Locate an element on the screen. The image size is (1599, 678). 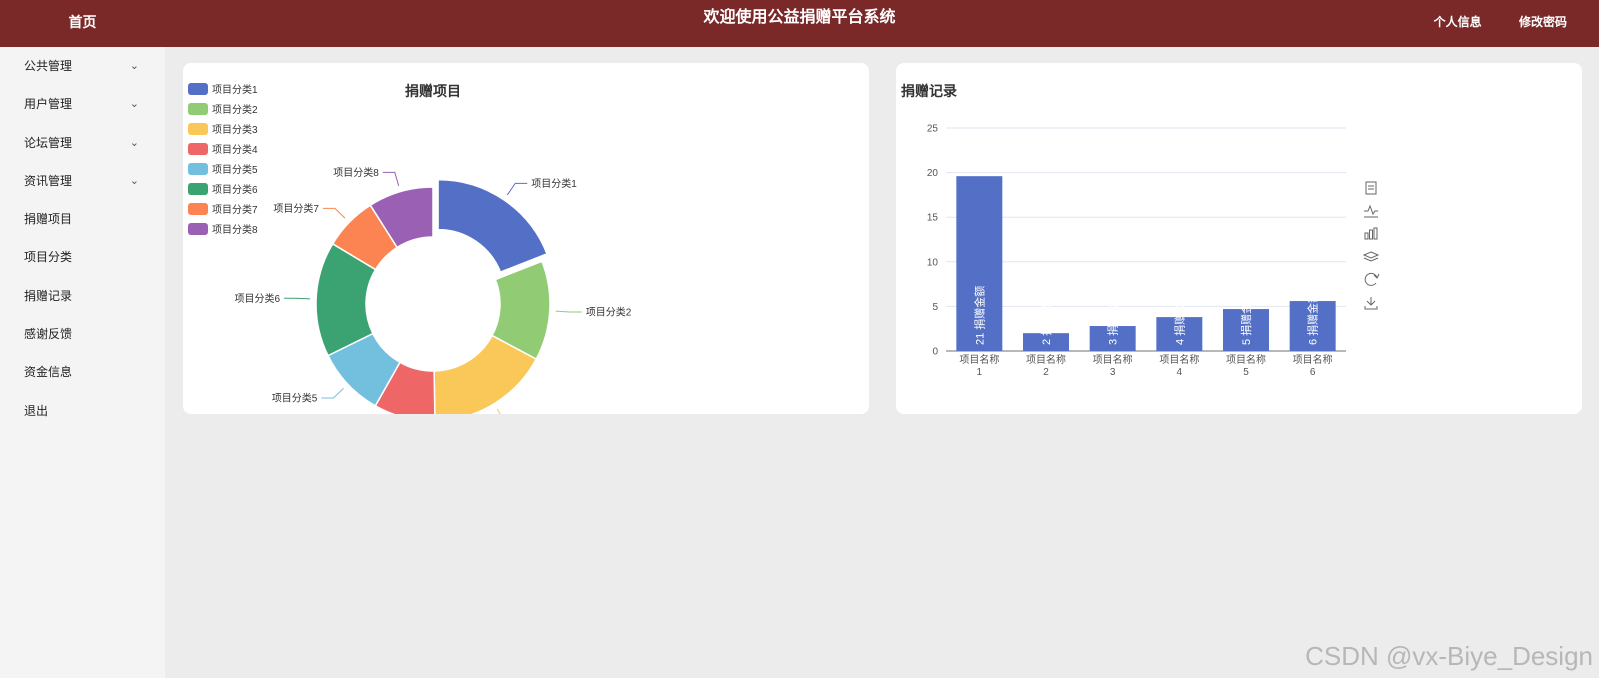
pie-slice-label: 项目分类2 is located at coordinates (609, 311).